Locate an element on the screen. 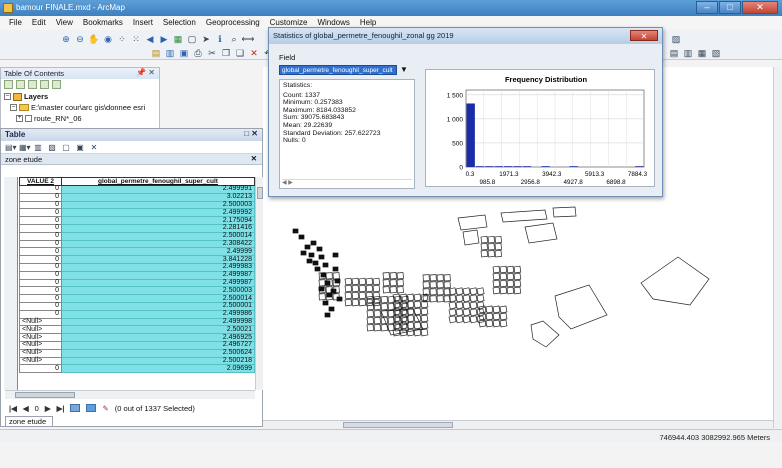 The height and width of the screenshot is (468, 782). table-cell: 2.499986 is located at coordinates (158, 314).